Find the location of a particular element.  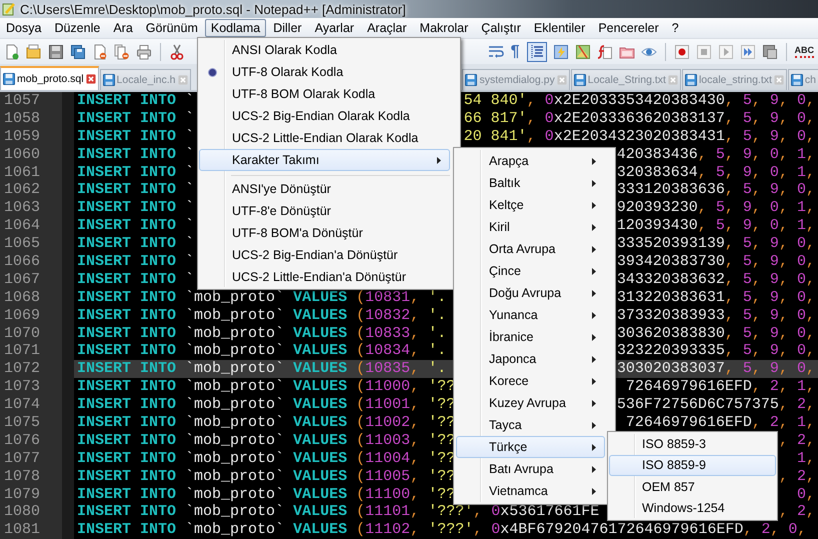

code-text: 343320383632, 5, 9, 0, is located at coordinates (715, 279).